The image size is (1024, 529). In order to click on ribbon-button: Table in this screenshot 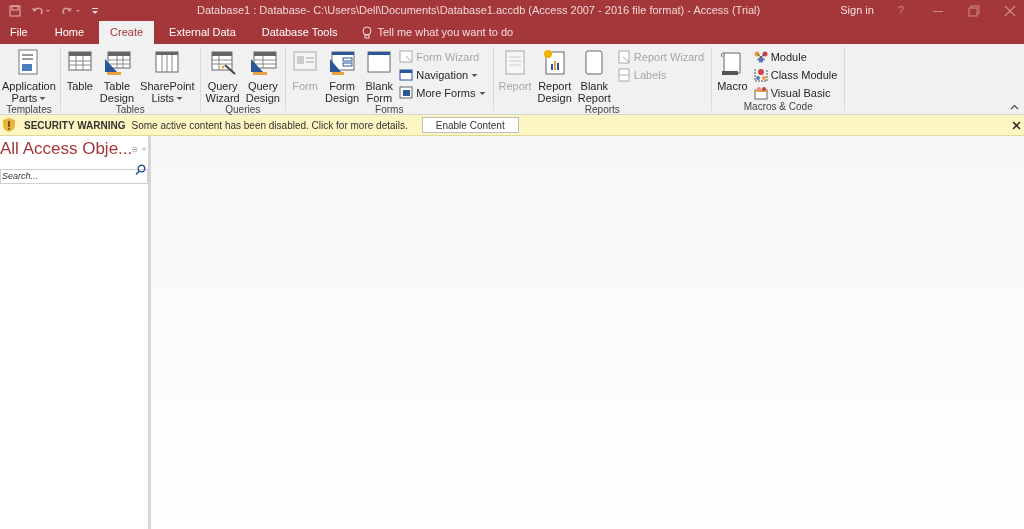, I will do `click(79, 70)`.